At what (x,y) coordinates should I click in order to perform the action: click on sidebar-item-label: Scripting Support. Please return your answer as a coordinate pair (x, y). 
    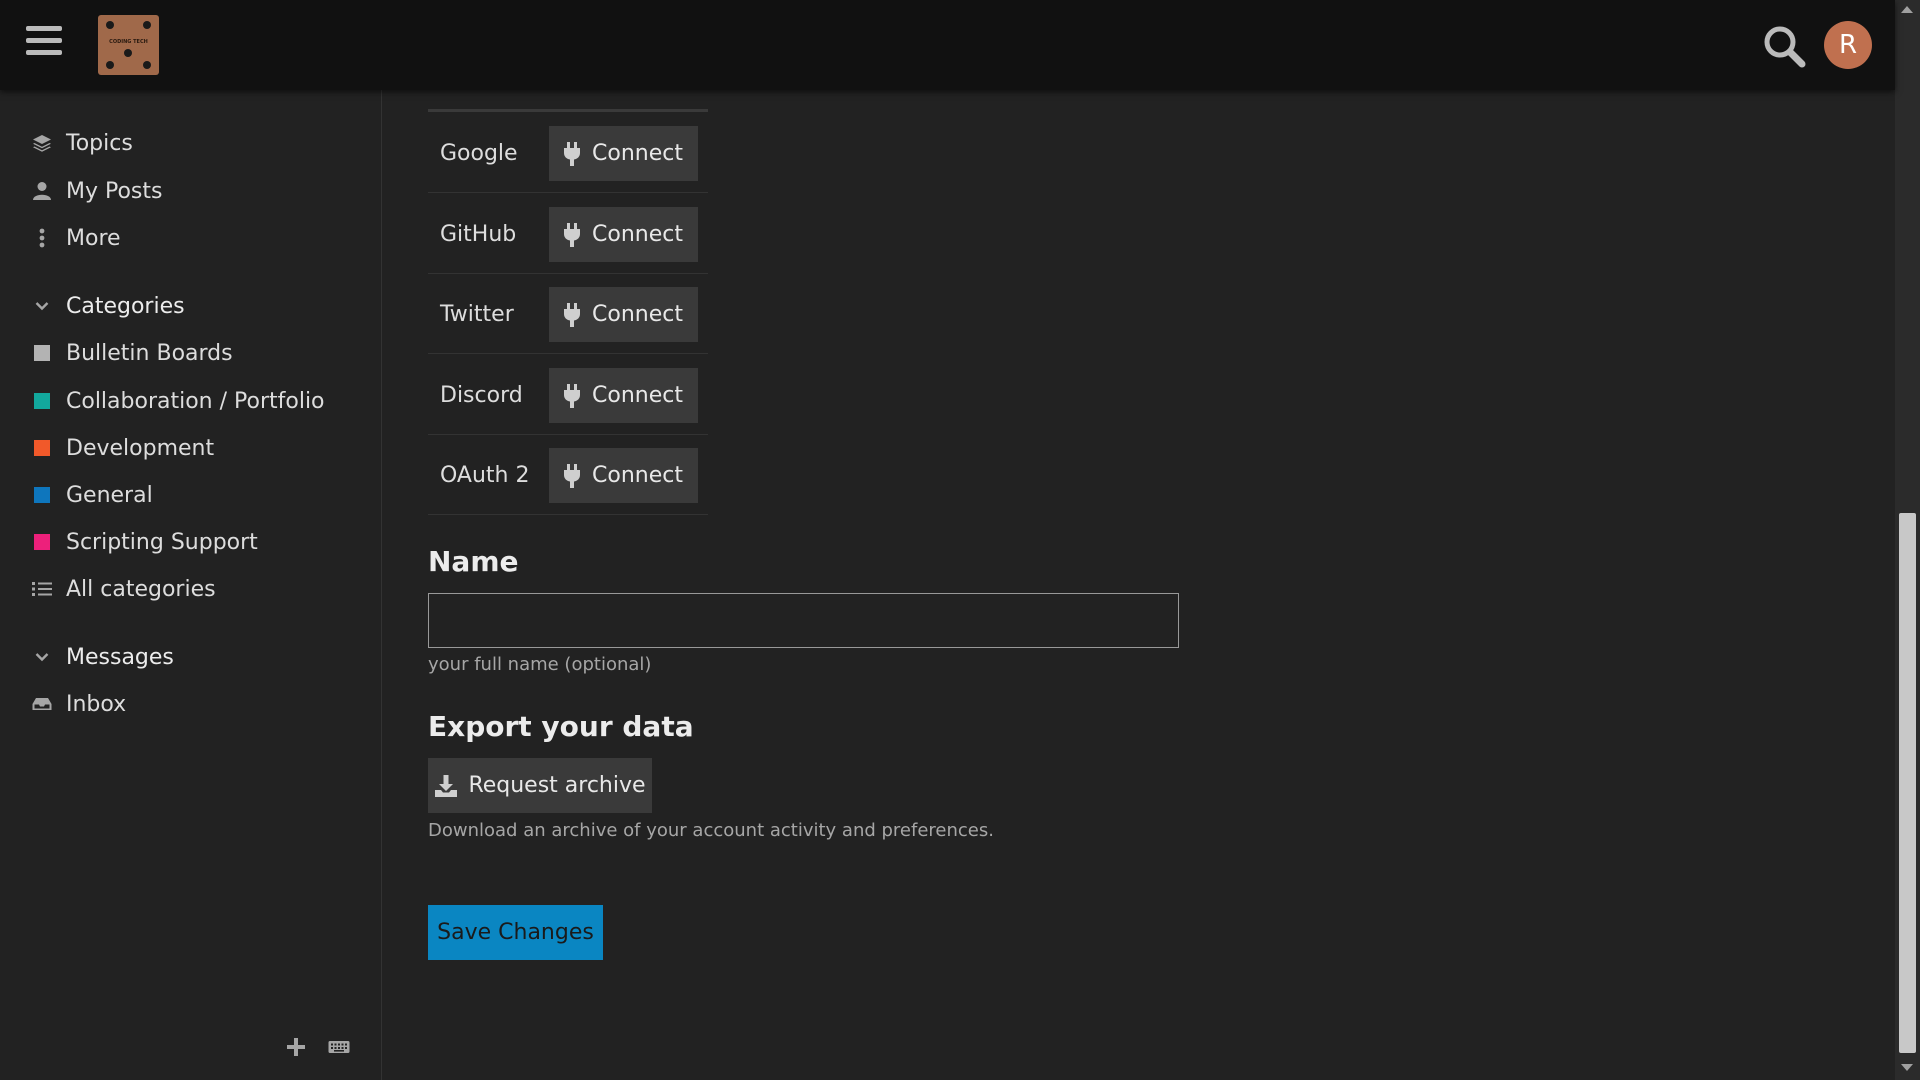
    Looking at the image, I should click on (162, 542).